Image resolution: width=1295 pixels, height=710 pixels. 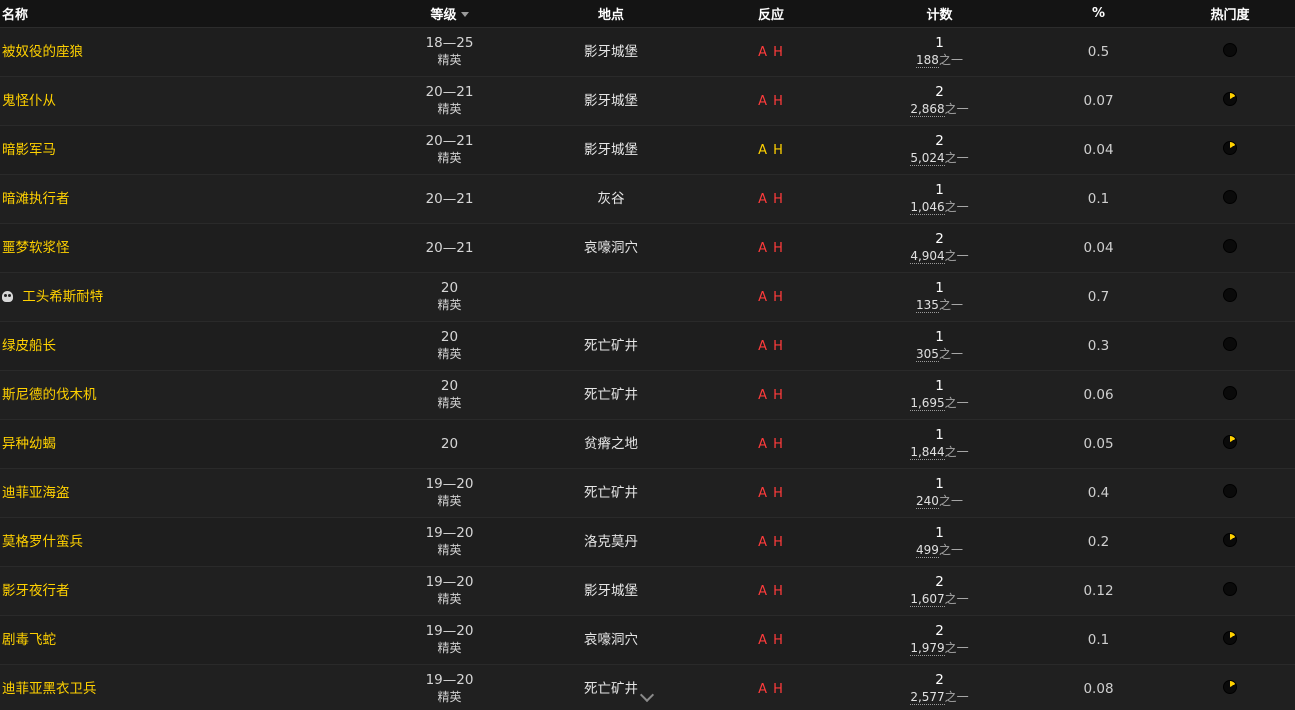 I want to click on npc-link: 绿皮船长, so click(x=29, y=346).